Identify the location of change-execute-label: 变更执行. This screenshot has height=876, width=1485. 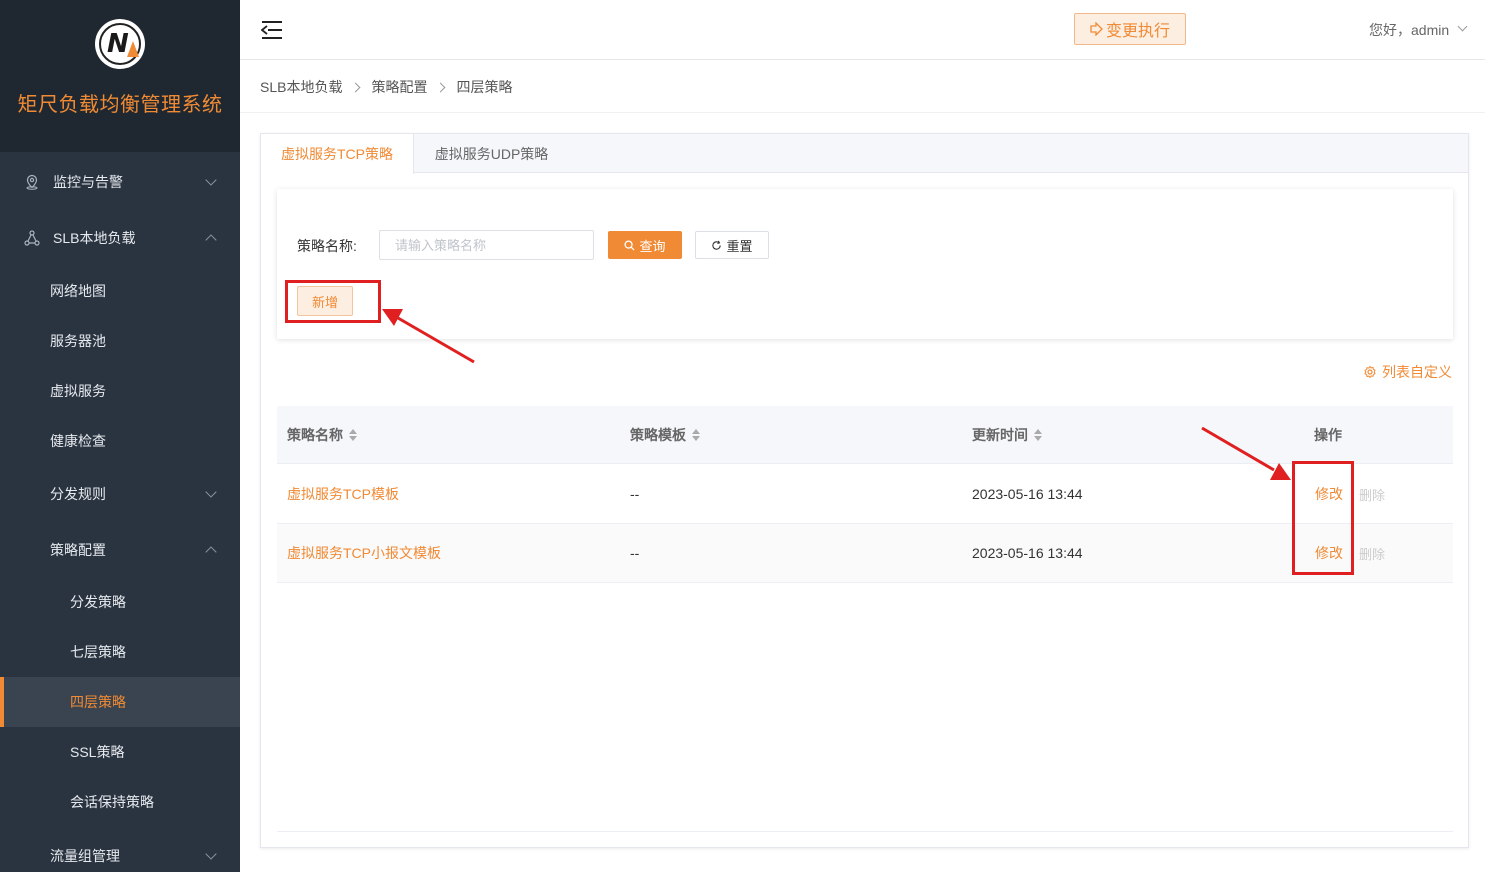
(1137, 31).